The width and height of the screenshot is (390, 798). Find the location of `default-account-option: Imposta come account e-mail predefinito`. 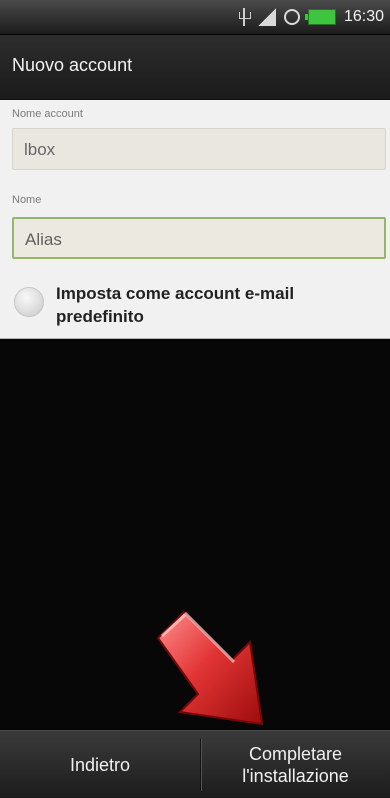

default-account-option: Imposta come account e-mail predefinito is located at coordinates (195, 304).